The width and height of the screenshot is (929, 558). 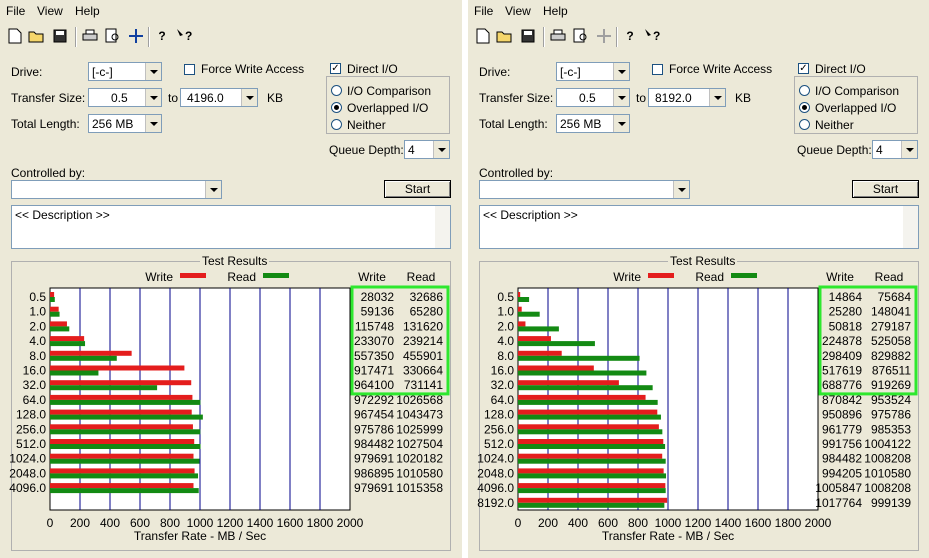 What do you see at coordinates (427, 297) in the screenshot?
I see `read-value: 32686` at bounding box center [427, 297].